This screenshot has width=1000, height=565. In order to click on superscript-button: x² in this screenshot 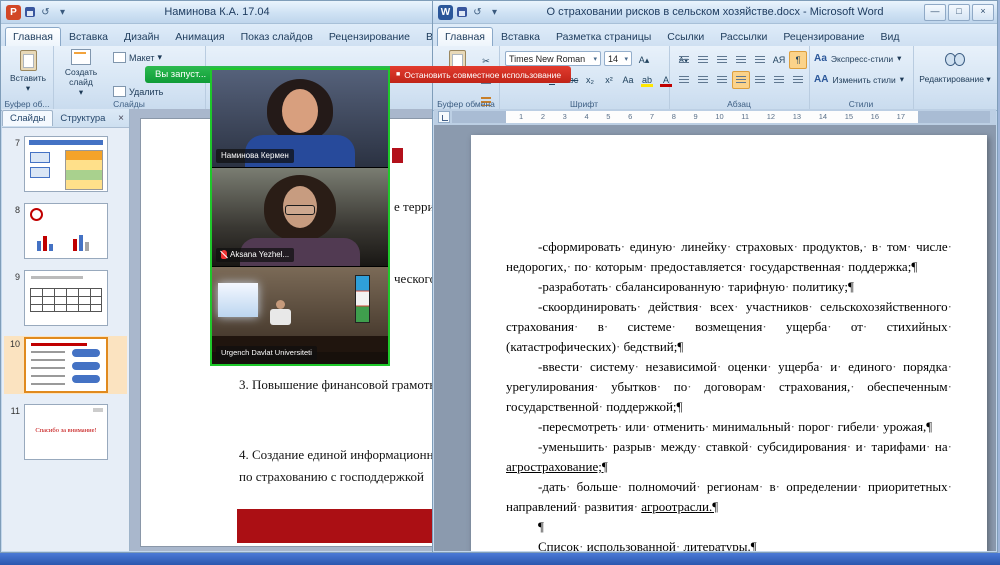, I will do `click(609, 80)`.